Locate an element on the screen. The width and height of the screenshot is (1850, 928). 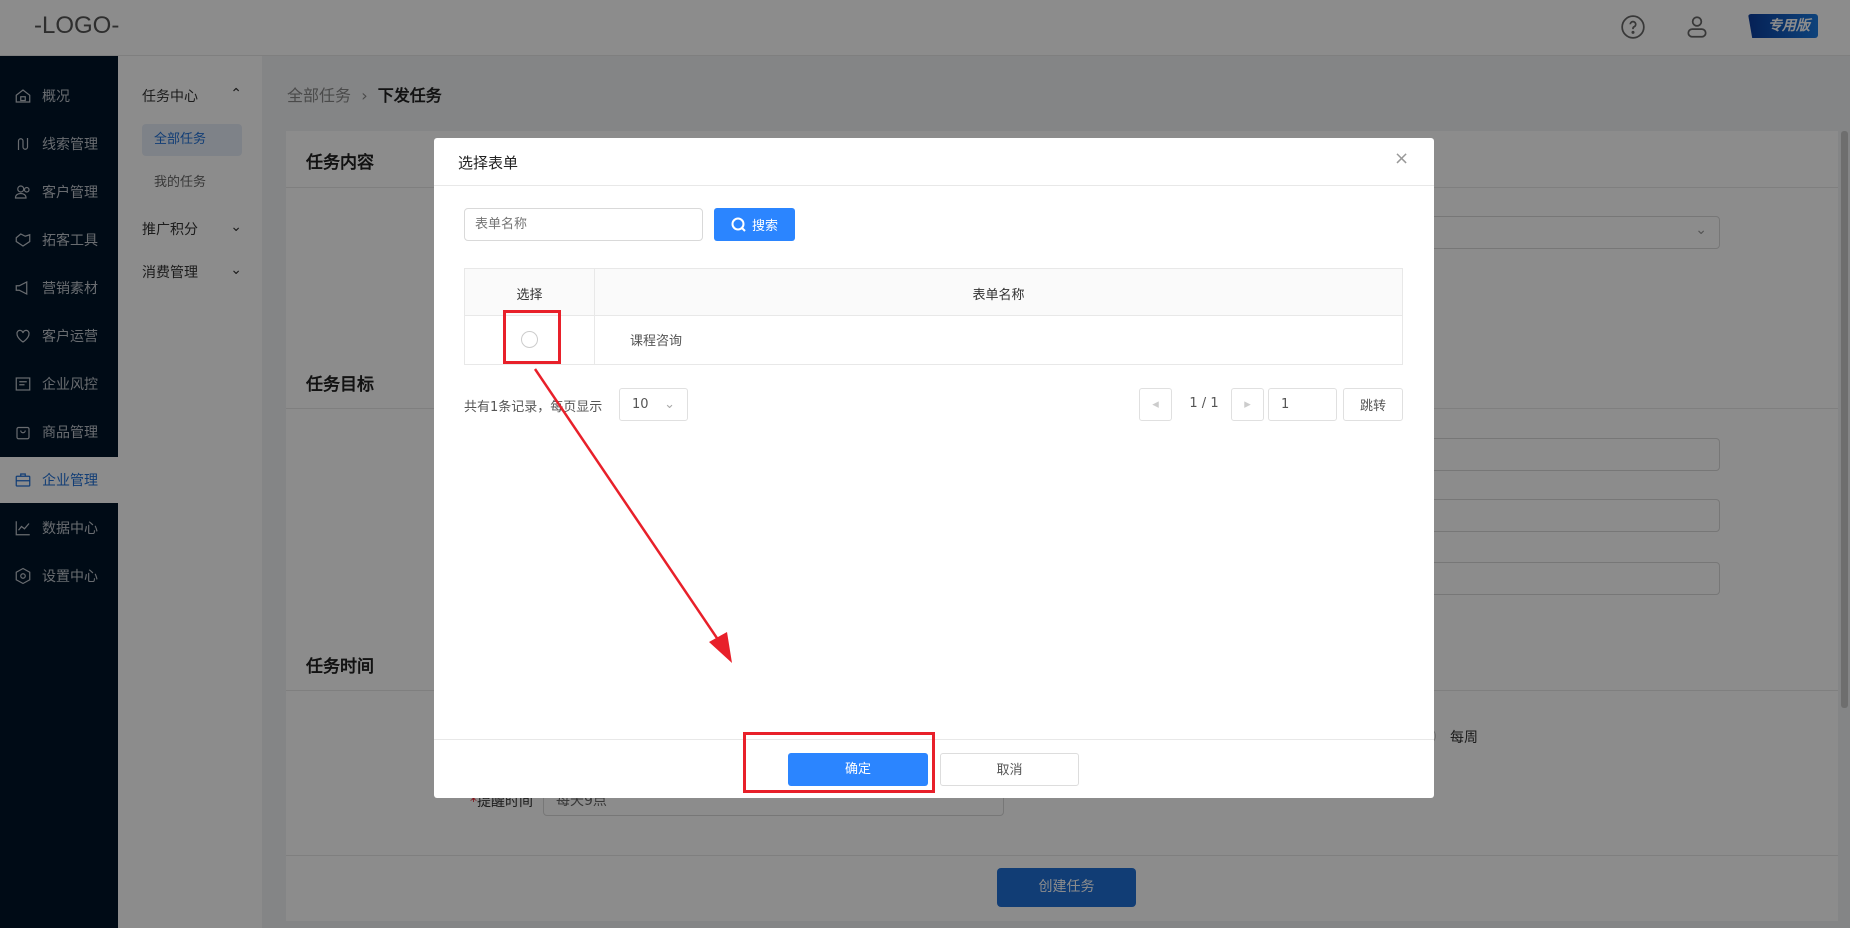
page-info: 1 / 1 is located at coordinates (1204, 403).